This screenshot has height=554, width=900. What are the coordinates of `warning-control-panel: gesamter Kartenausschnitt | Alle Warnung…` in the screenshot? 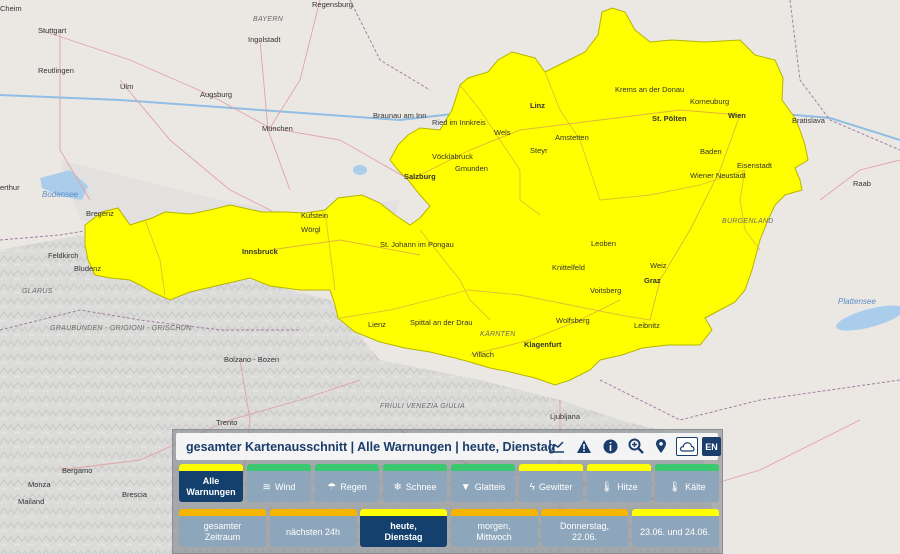 It's located at (447, 491).